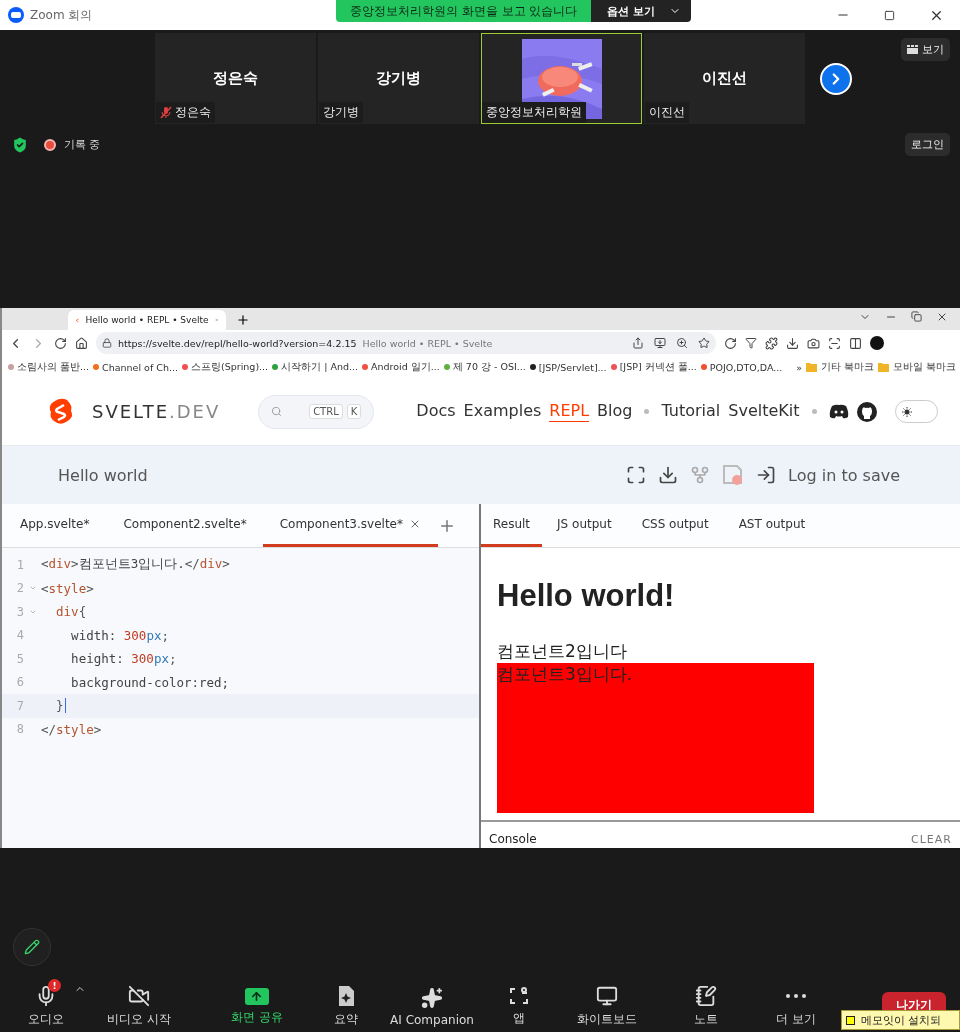  What do you see at coordinates (772, 525) in the screenshot?
I see `output-tab: AST output` at bounding box center [772, 525].